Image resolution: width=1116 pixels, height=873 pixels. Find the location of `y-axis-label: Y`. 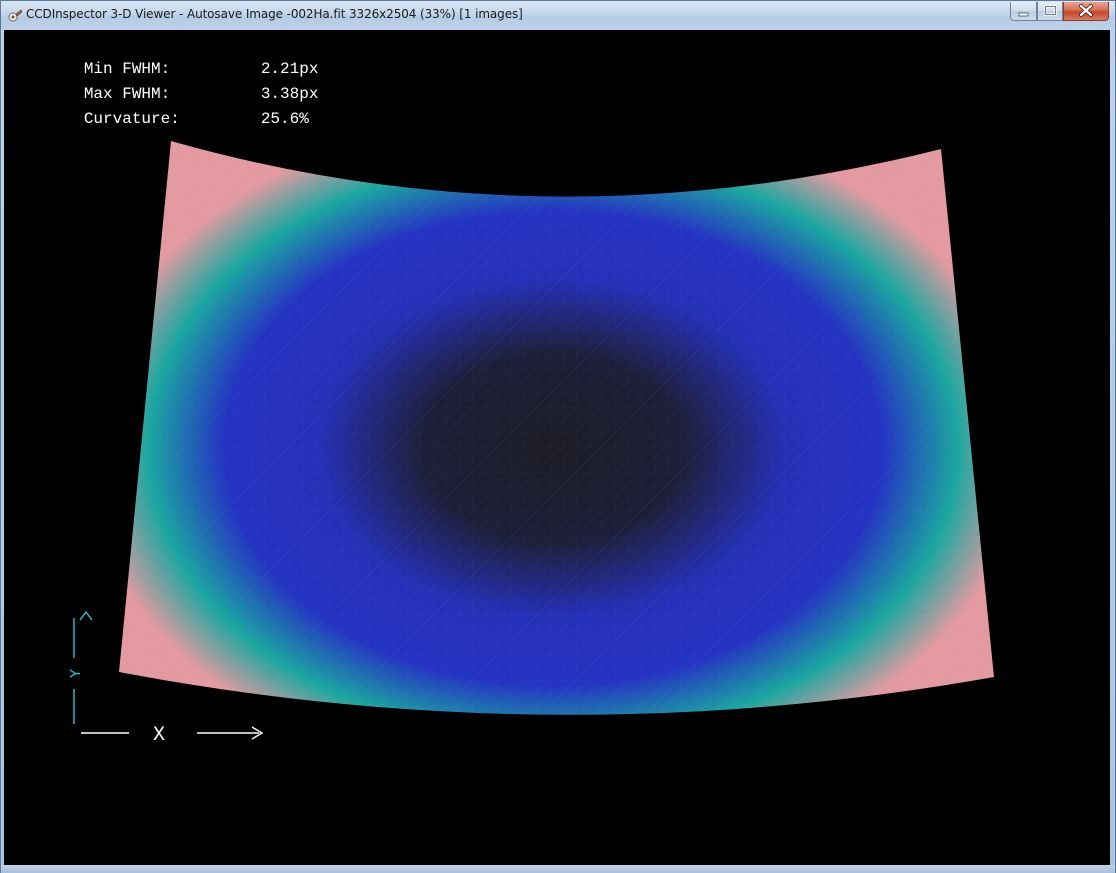

y-axis-label: Y is located at coordinates (76, 673).